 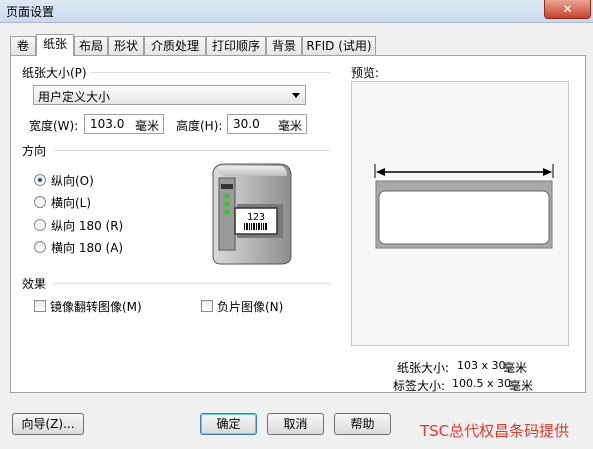 I want to click on negative-label: 负片图像(N), so click(x=250, y=307).